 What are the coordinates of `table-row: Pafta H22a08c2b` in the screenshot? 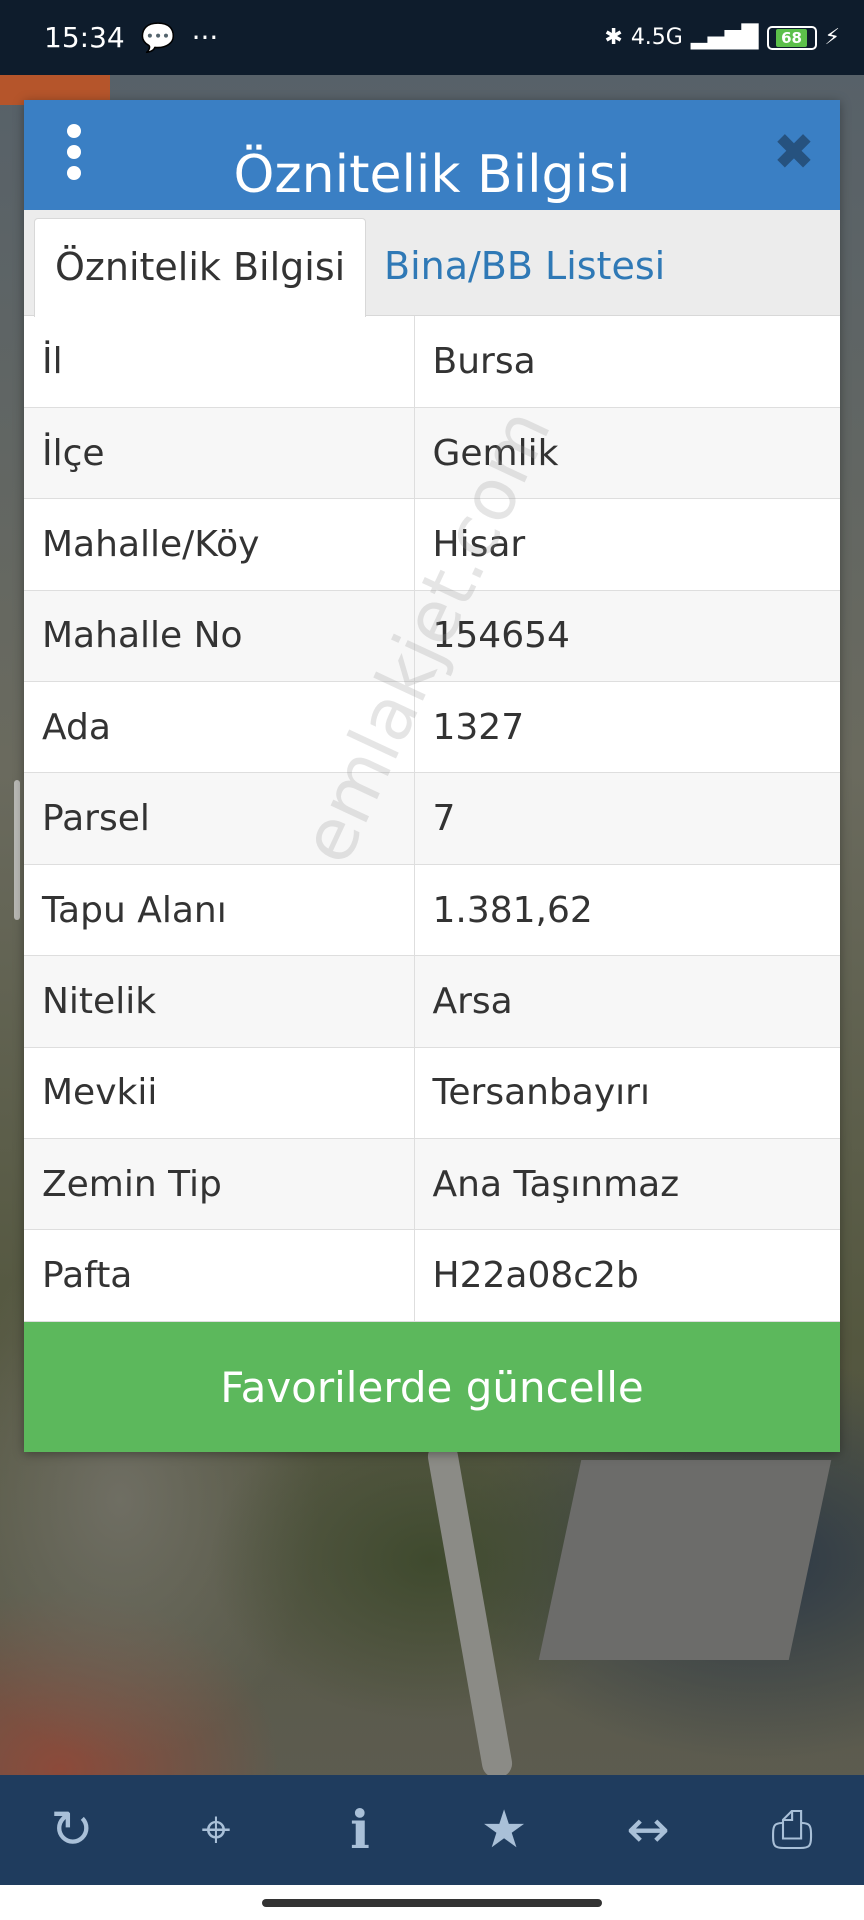 It's located at (432, 1275).